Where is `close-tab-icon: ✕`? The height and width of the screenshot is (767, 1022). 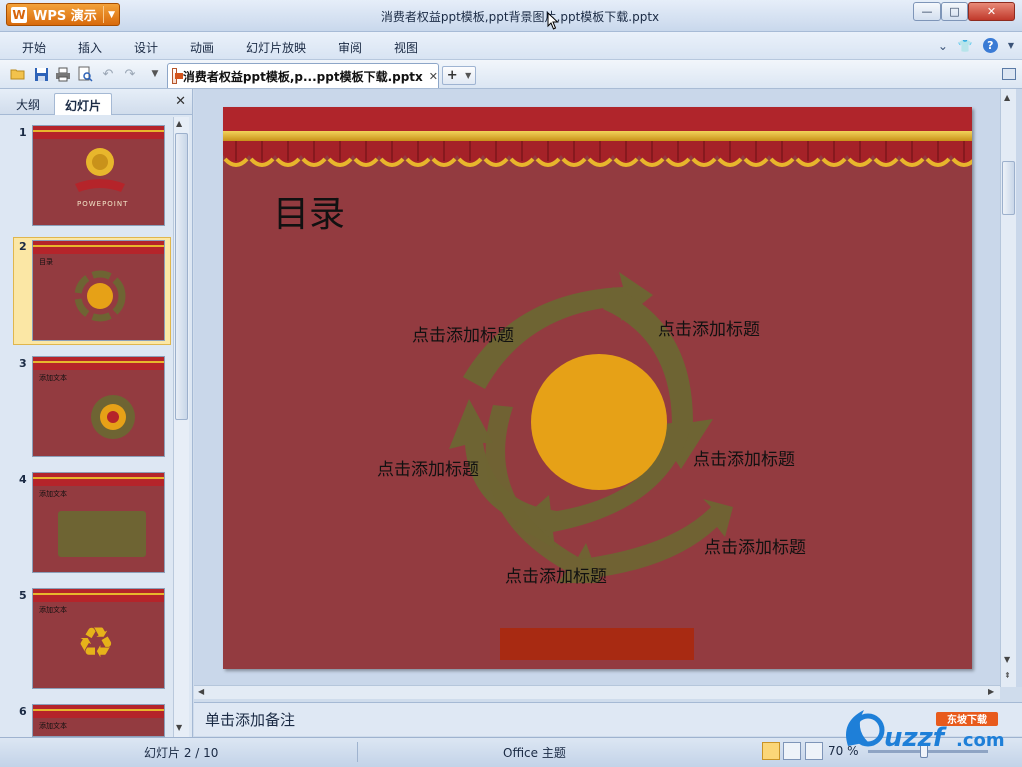 close-tab-icon: ✕ is located at coordinates (433, 76).